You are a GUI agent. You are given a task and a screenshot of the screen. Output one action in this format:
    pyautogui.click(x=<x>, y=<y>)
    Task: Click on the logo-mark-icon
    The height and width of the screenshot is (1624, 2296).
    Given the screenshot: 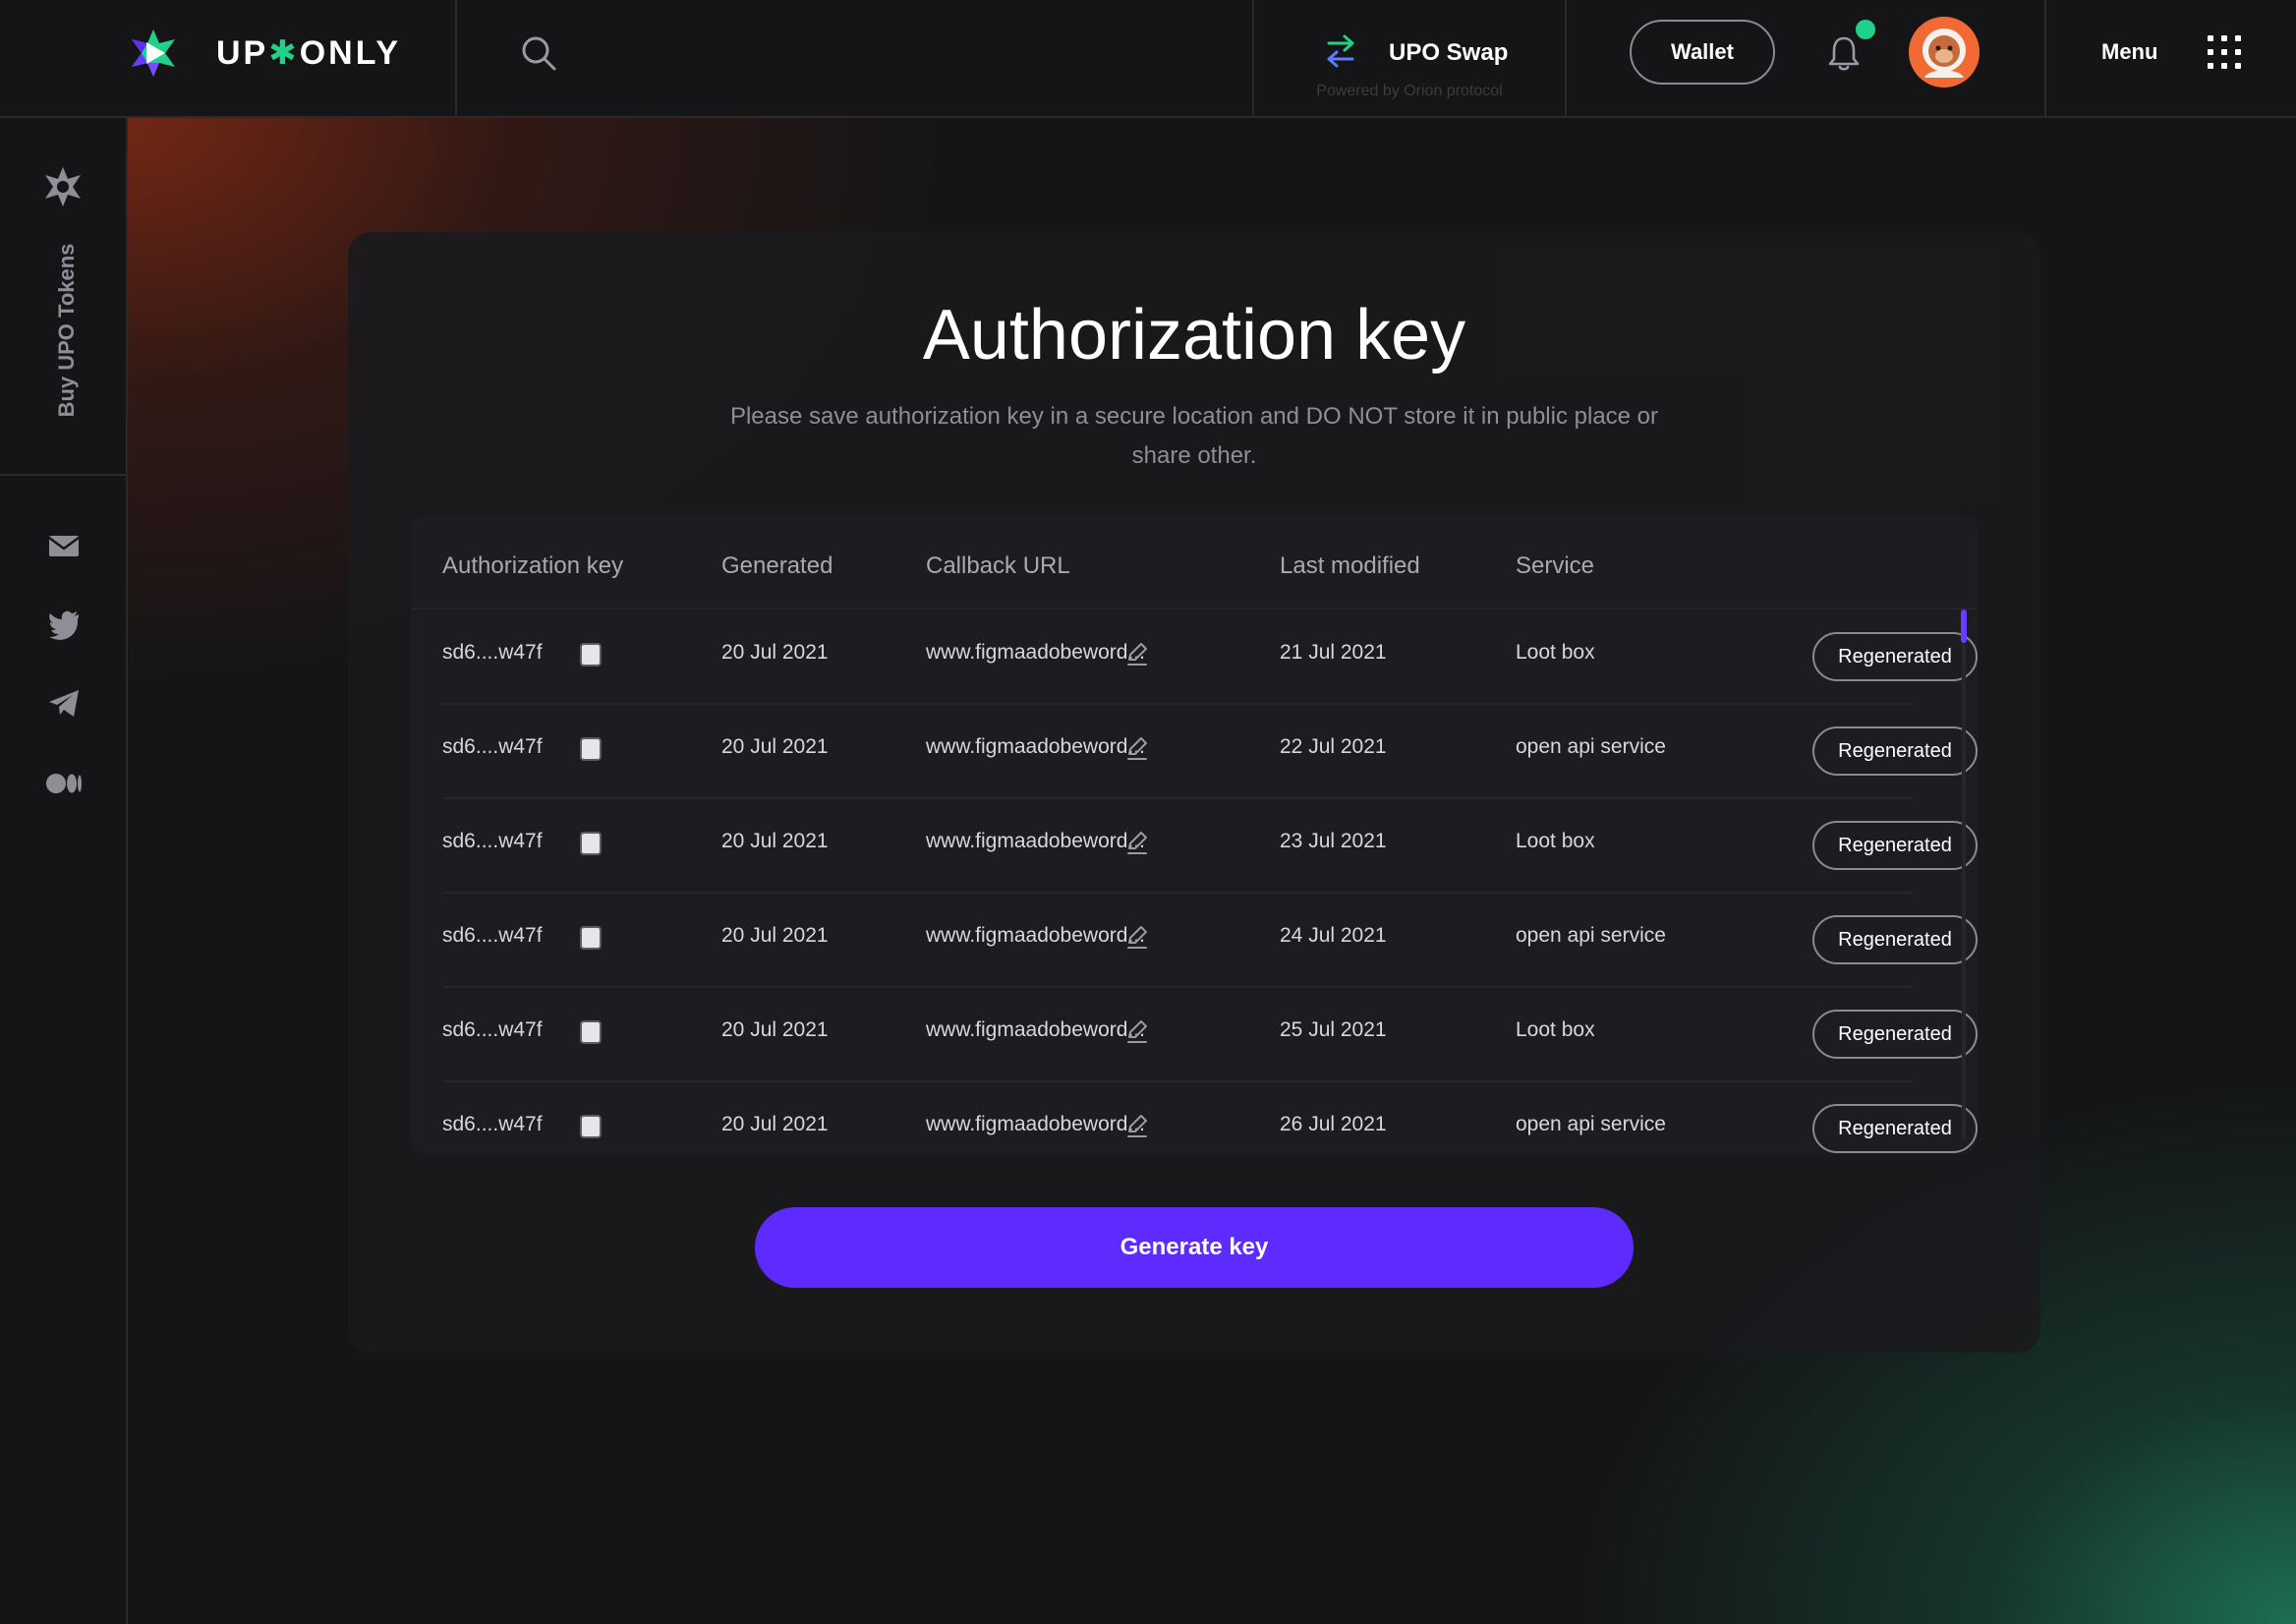 What is the action you would take?
    pyautogui.click(x=153, y=53)
    